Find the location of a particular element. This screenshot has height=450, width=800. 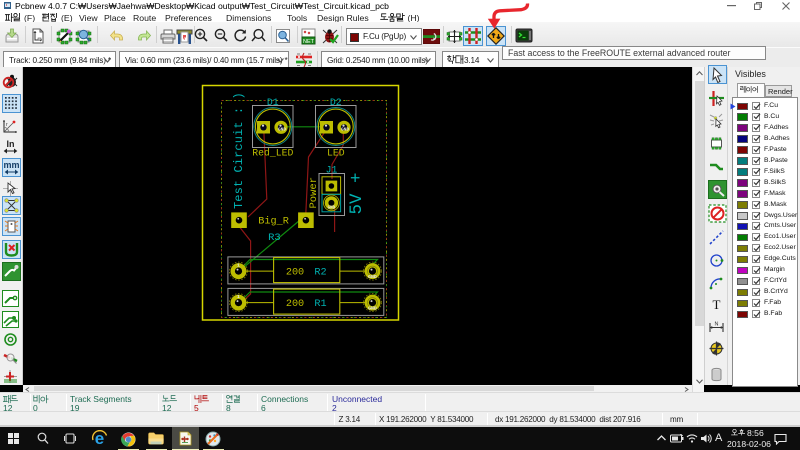

svg-text: Test Circuit : ) is located at coordinates (239, 150).